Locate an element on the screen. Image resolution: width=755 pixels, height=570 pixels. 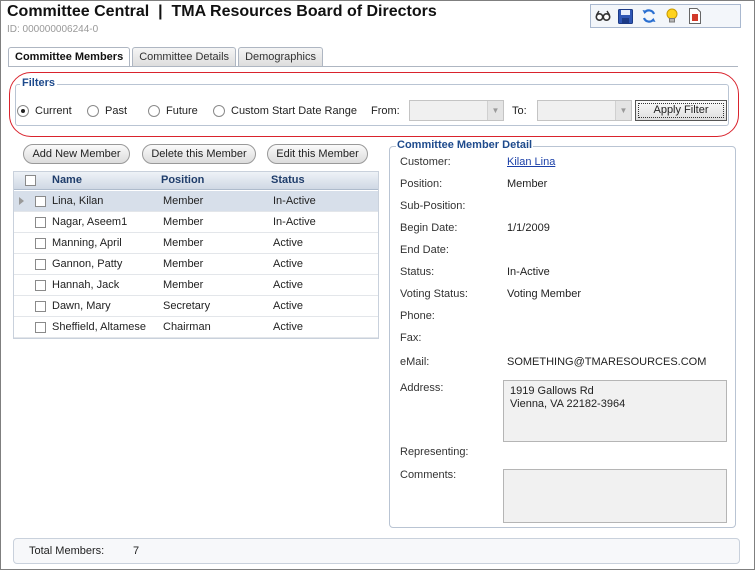
filters-legend: Filters is located at coordinates (39, 83).